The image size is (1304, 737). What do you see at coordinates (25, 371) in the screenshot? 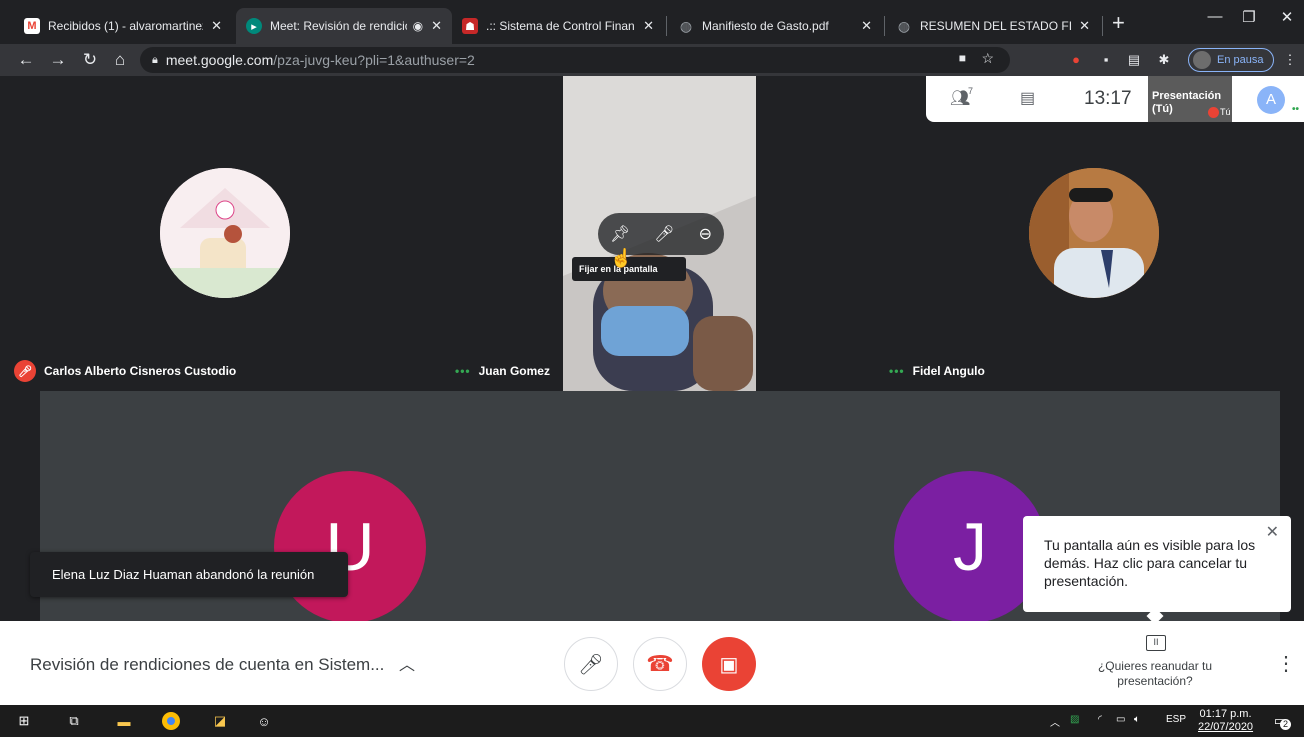
I see `mic-off-icon: 🎤︎` at bounding box center [25, 371].